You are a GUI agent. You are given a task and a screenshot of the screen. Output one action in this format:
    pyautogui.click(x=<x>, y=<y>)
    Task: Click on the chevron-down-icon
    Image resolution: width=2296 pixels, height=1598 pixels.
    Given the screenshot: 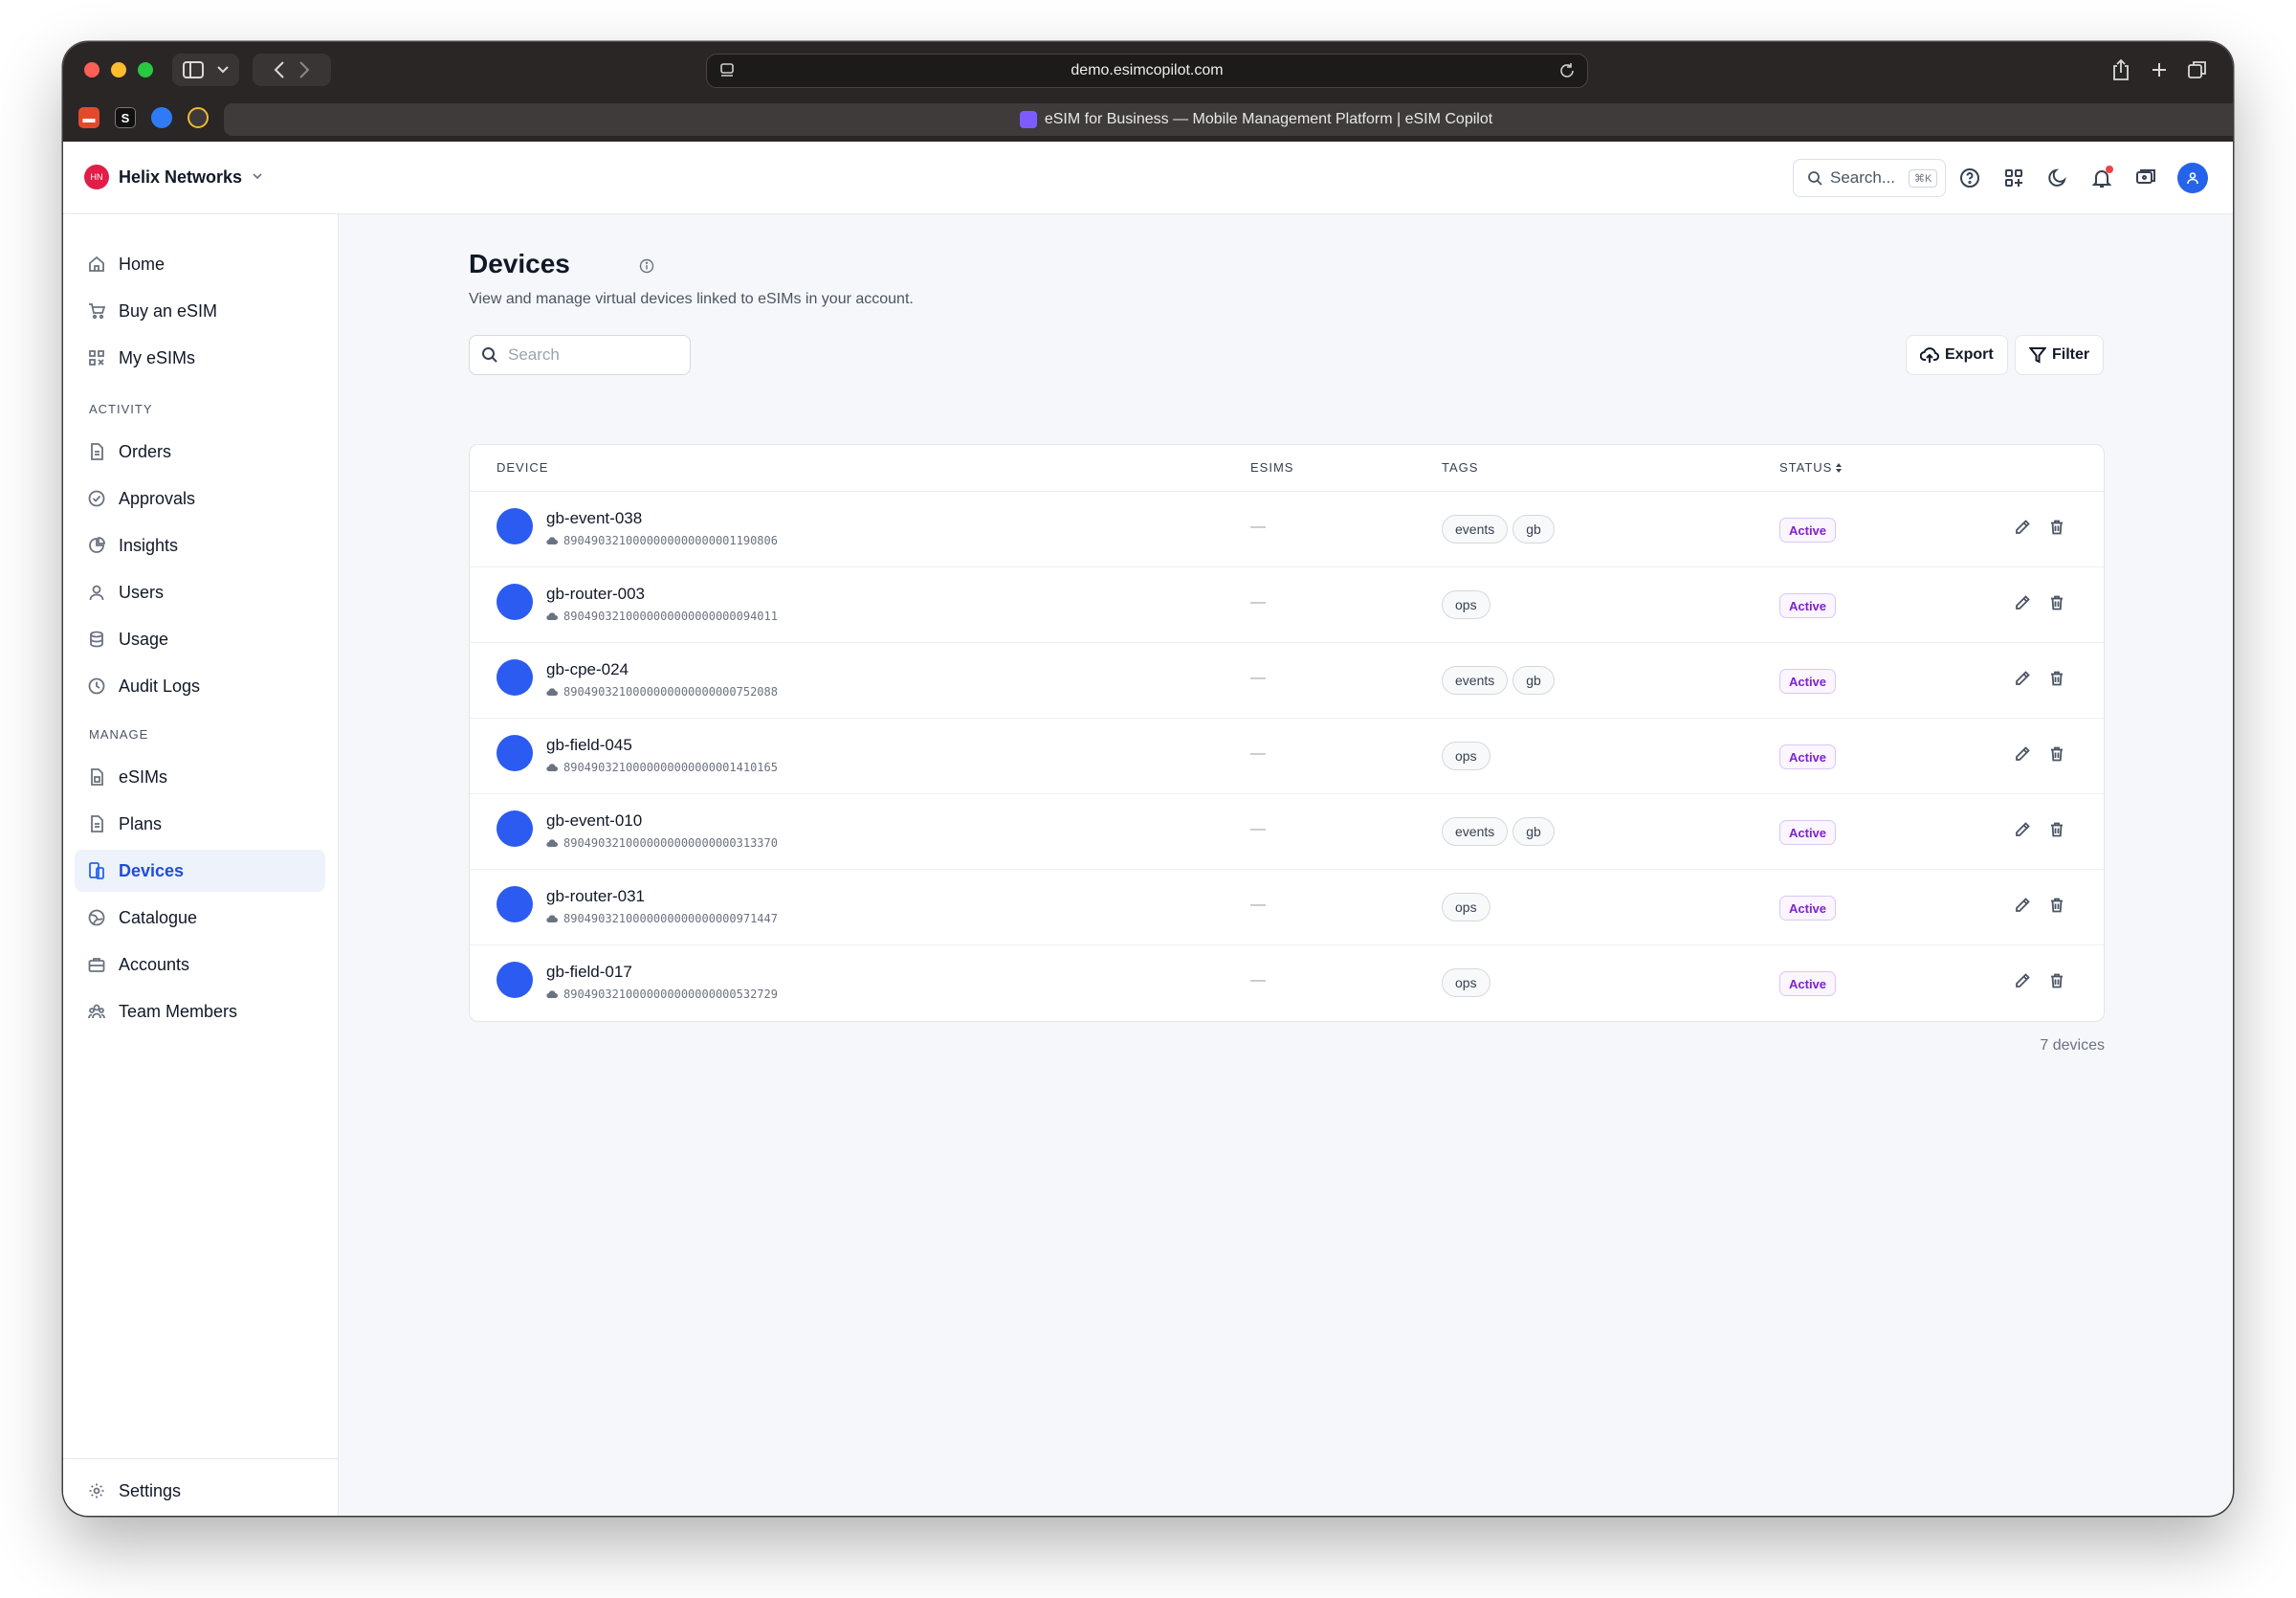 What is the action you would take?
    pyautogui.click(x=223, y=70)
    